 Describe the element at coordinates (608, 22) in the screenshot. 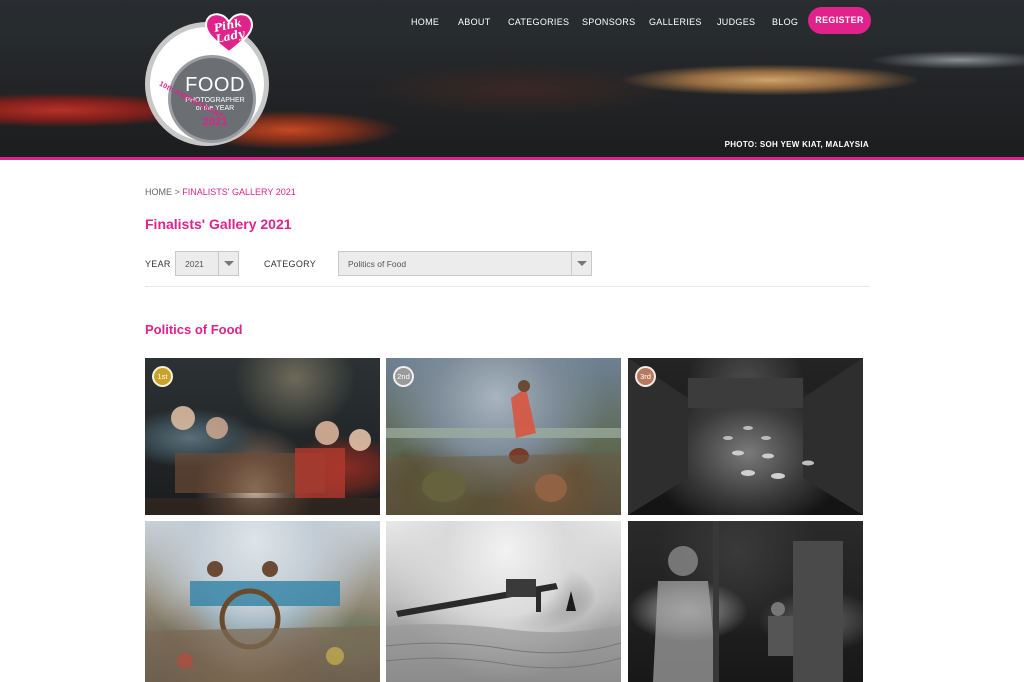

I see `nav-item-sponsors: SPONSORS` at that location.